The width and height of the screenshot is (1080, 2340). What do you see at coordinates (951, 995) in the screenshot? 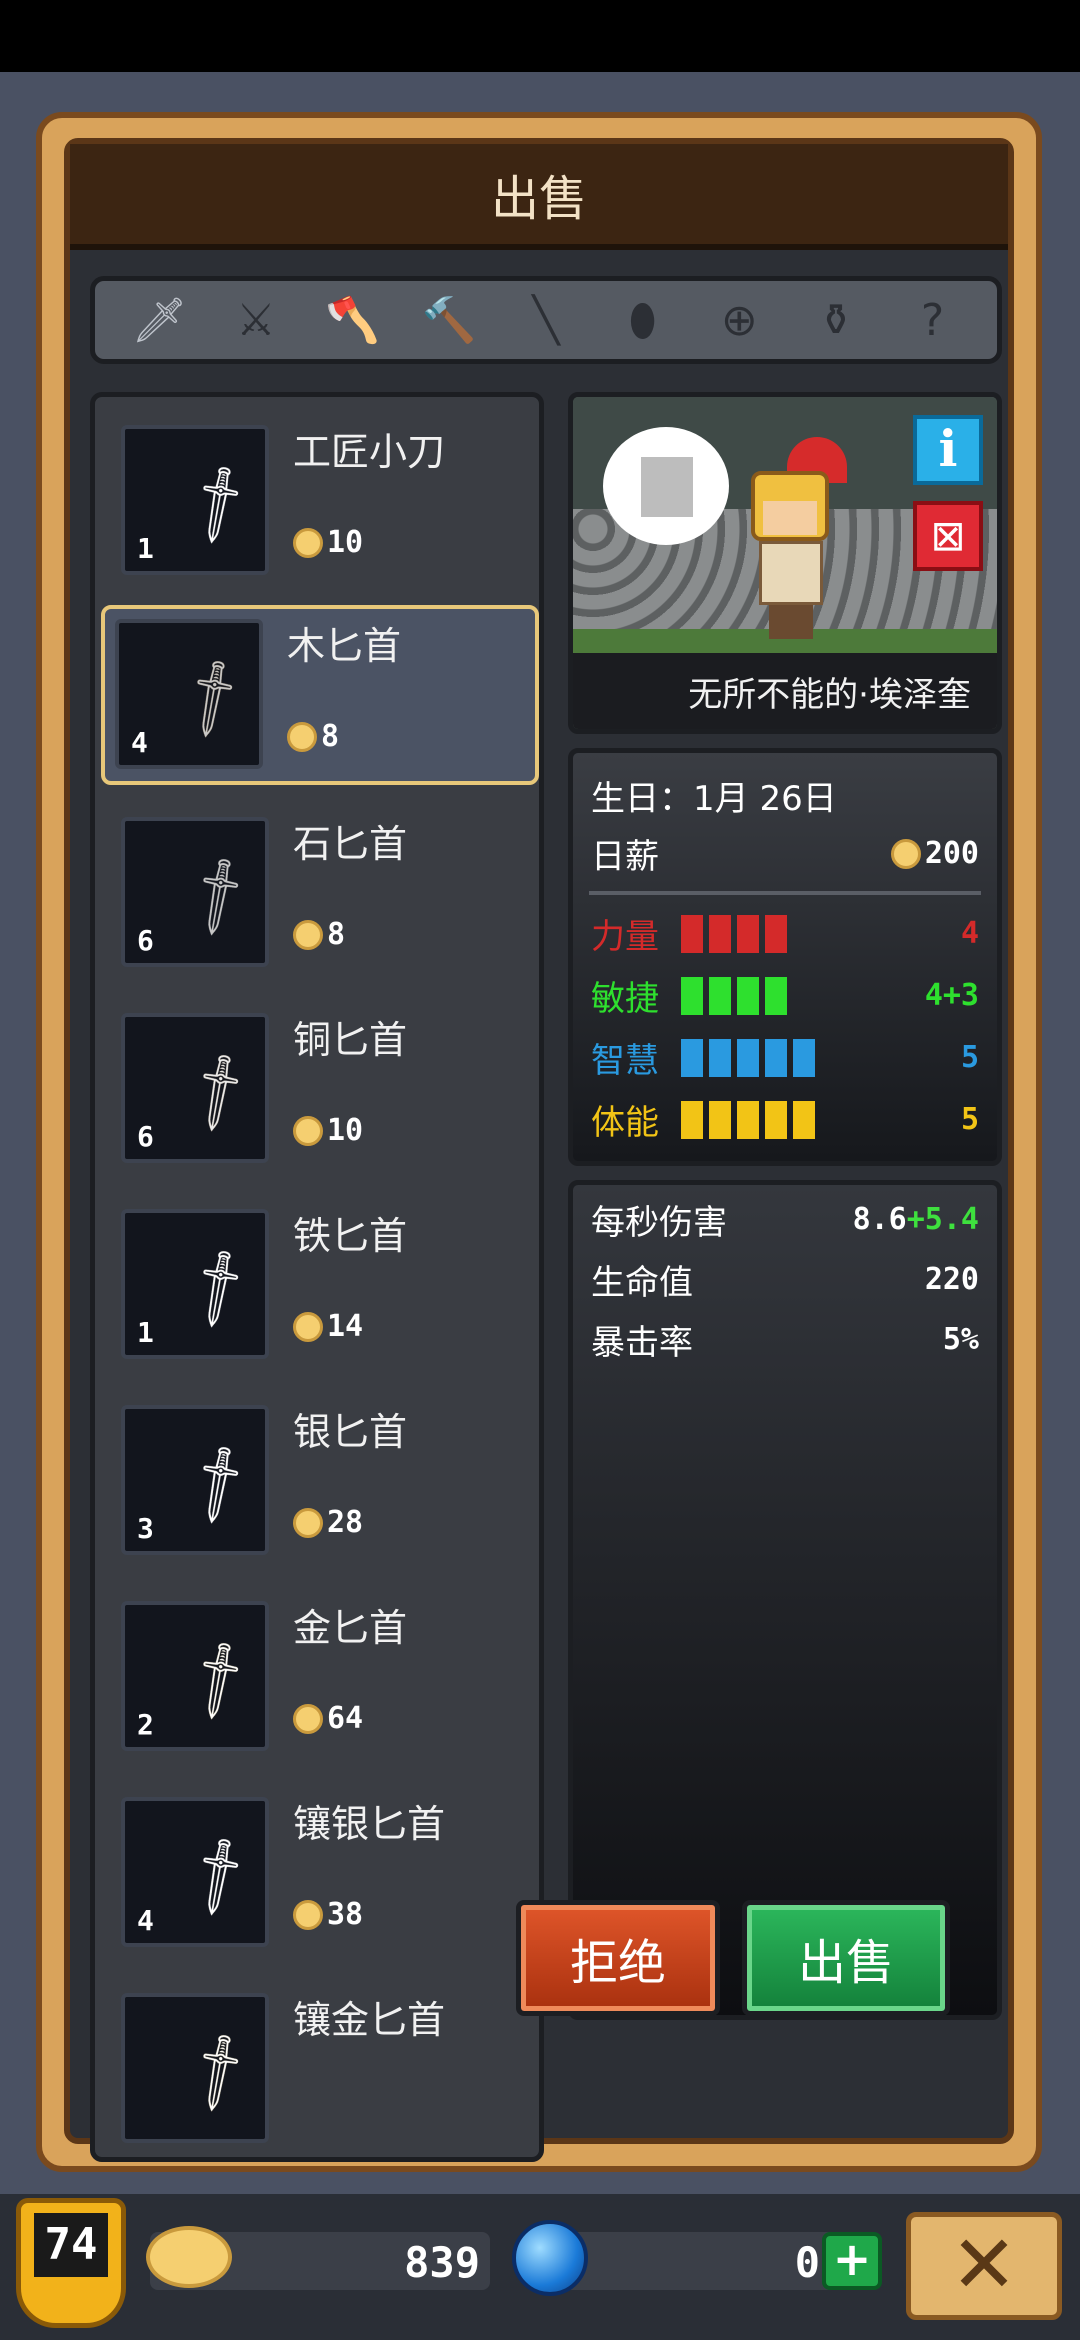
I see `stat-value: 4+3` at bounding box center [951, 995].